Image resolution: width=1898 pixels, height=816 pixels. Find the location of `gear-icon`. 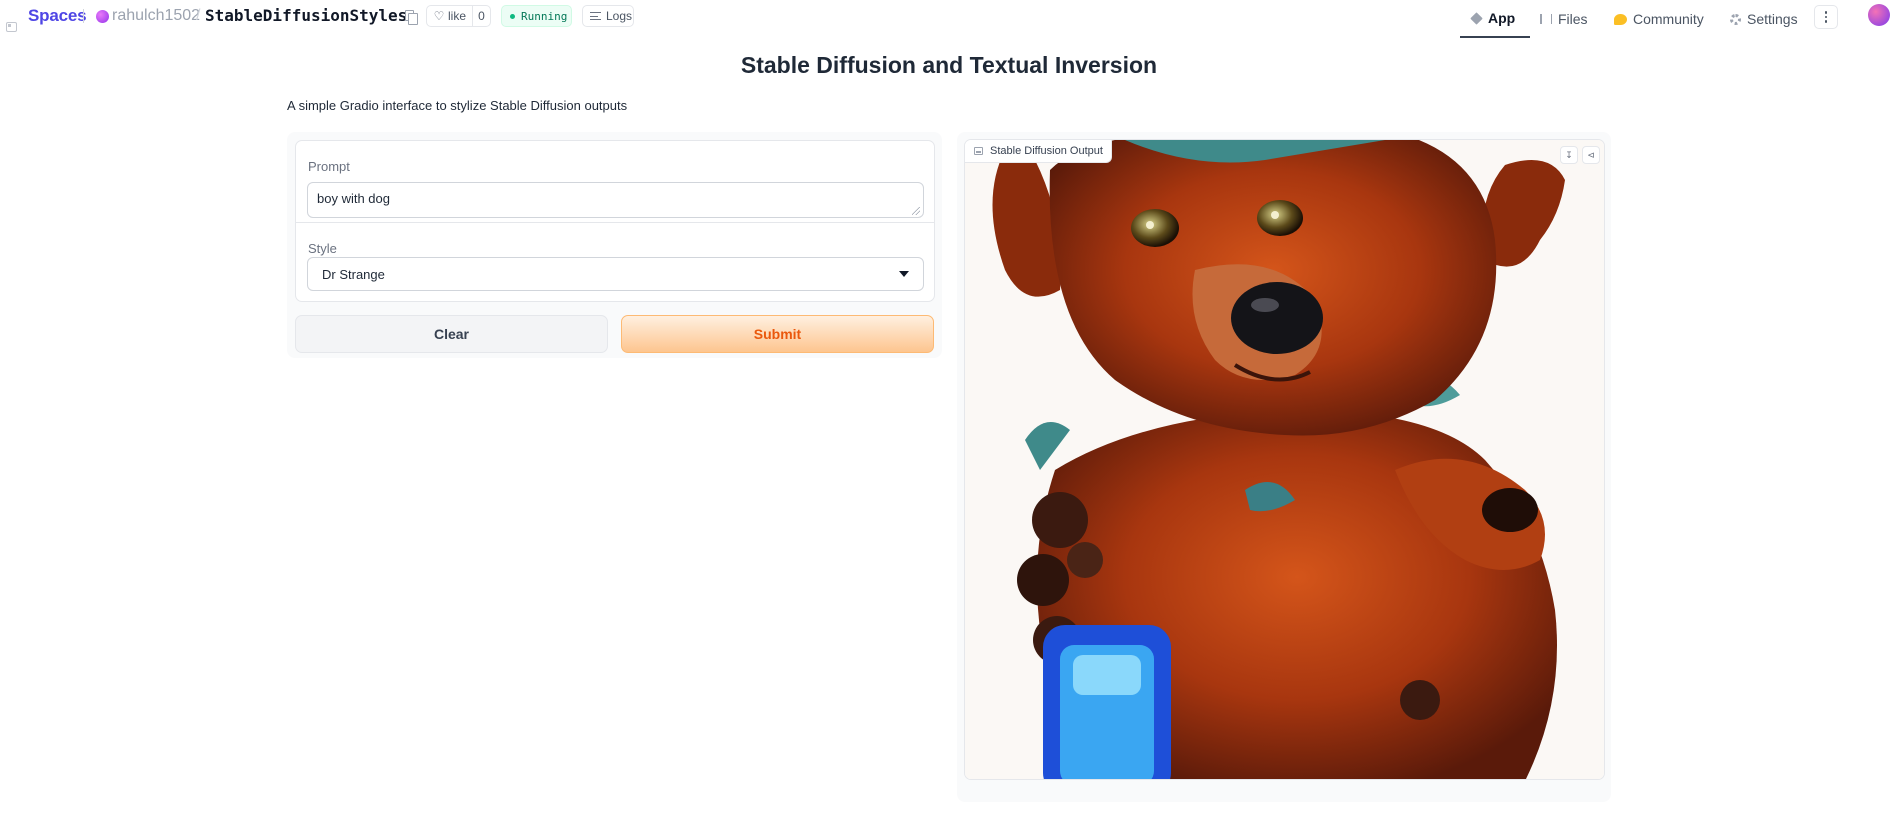

gear-icon is located at coordinates (1735, 19).